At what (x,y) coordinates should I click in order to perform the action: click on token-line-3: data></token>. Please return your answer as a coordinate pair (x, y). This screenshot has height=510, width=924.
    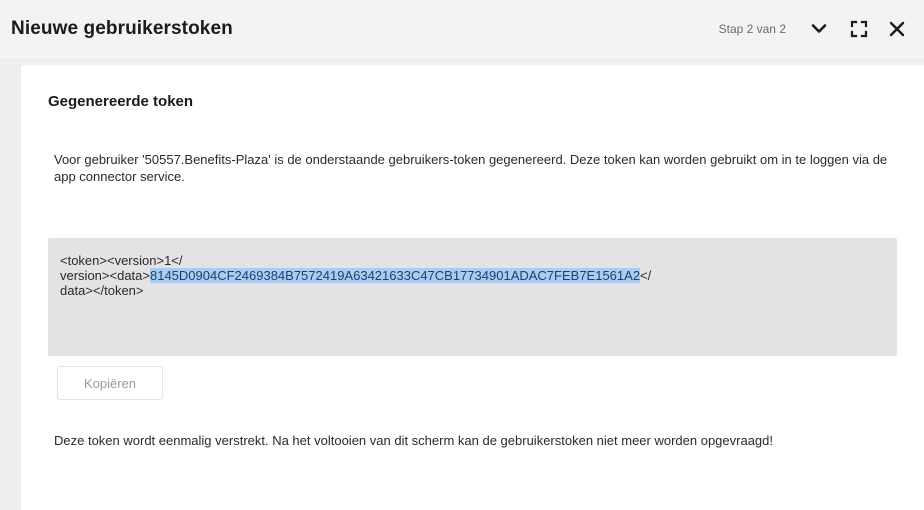
    Looking at the image, I should click on (102, 290).